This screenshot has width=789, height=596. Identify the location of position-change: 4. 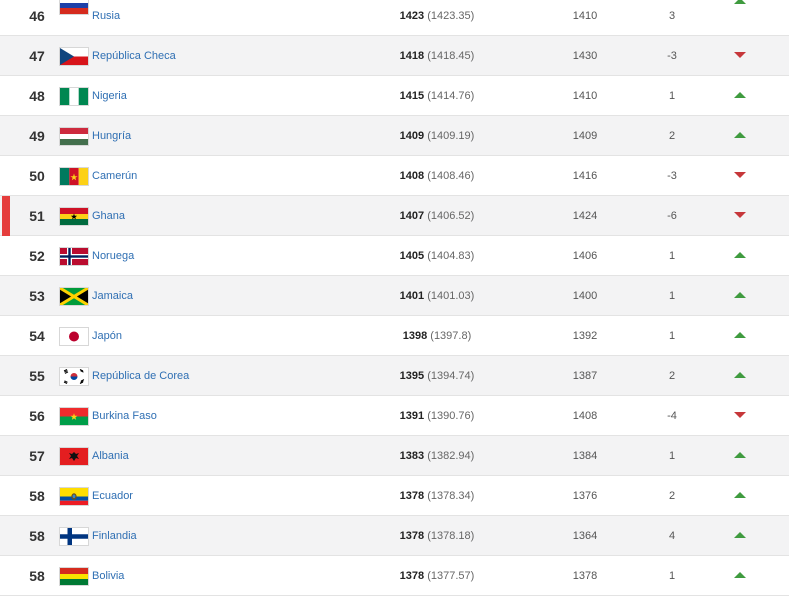
(672, 536).